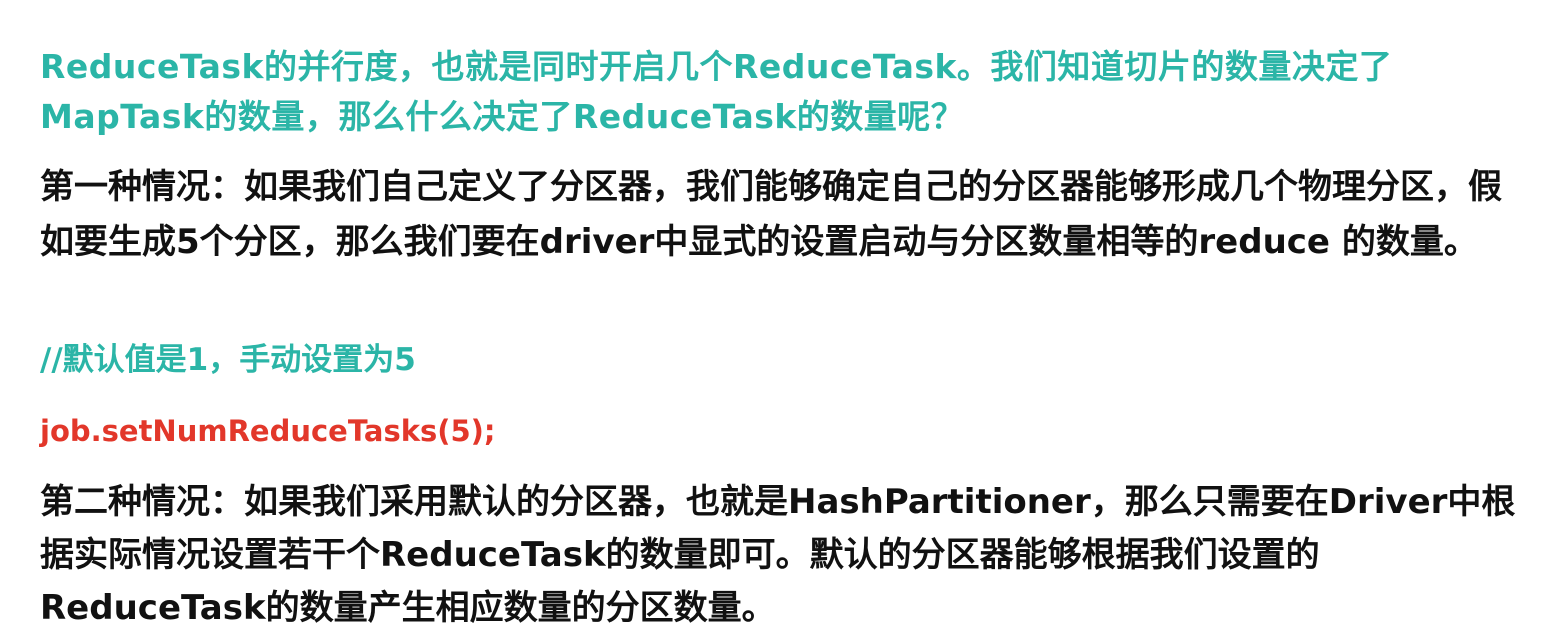  I want to click on code-line: job.setNumReduceTasks(5);, so click(268, 431).